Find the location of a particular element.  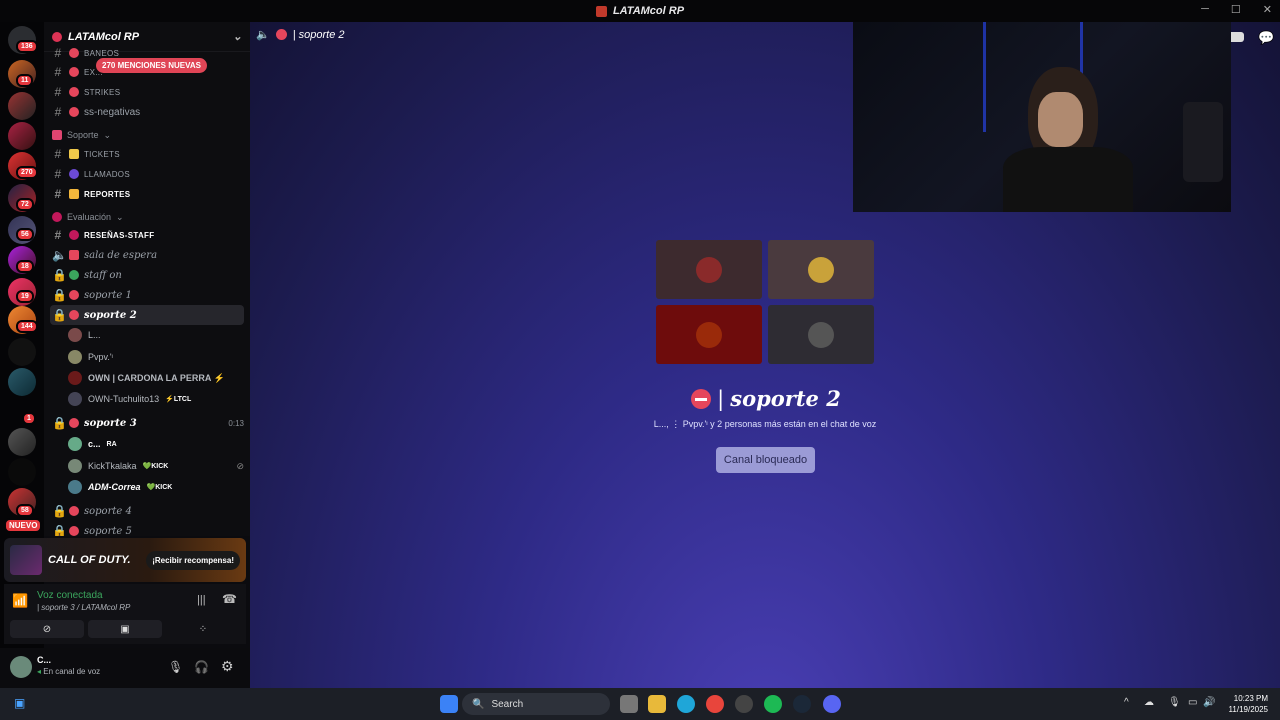

noise-suppression-icon: ||| is located at coordinates (201, 600).